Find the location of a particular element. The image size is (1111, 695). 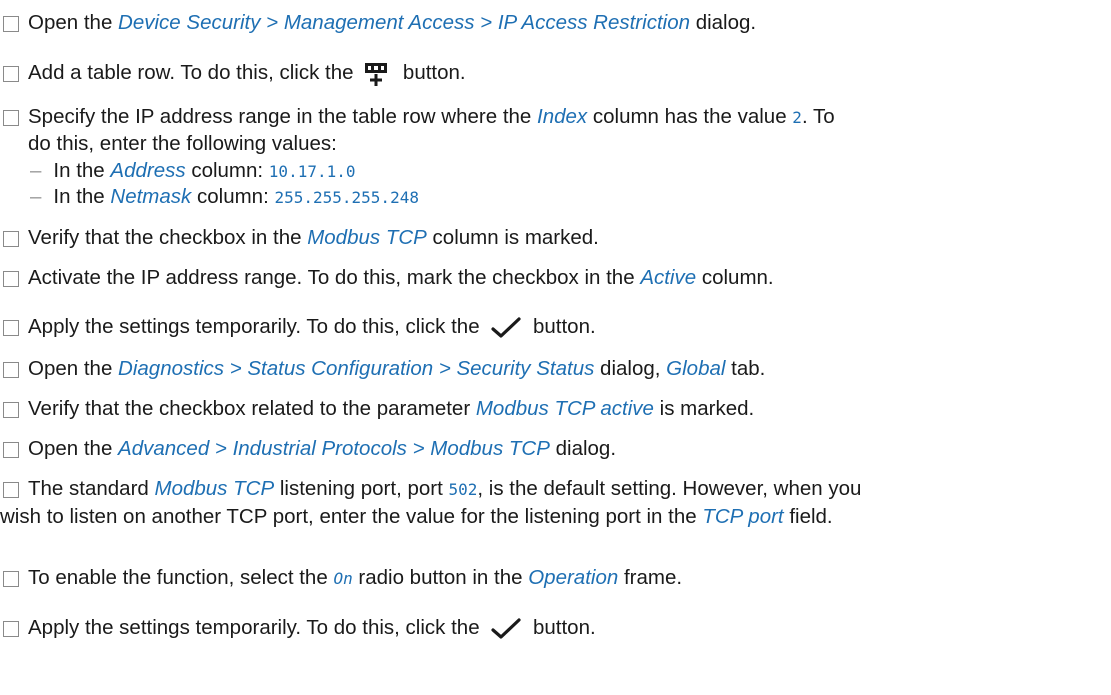

step-text-before: The standard is located at coordinates (91, 488).